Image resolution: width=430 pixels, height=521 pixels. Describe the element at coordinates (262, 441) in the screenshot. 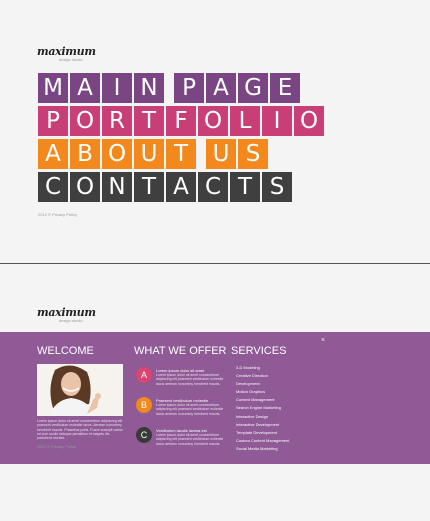

I see `service-link: Custom Content Management` at that location.